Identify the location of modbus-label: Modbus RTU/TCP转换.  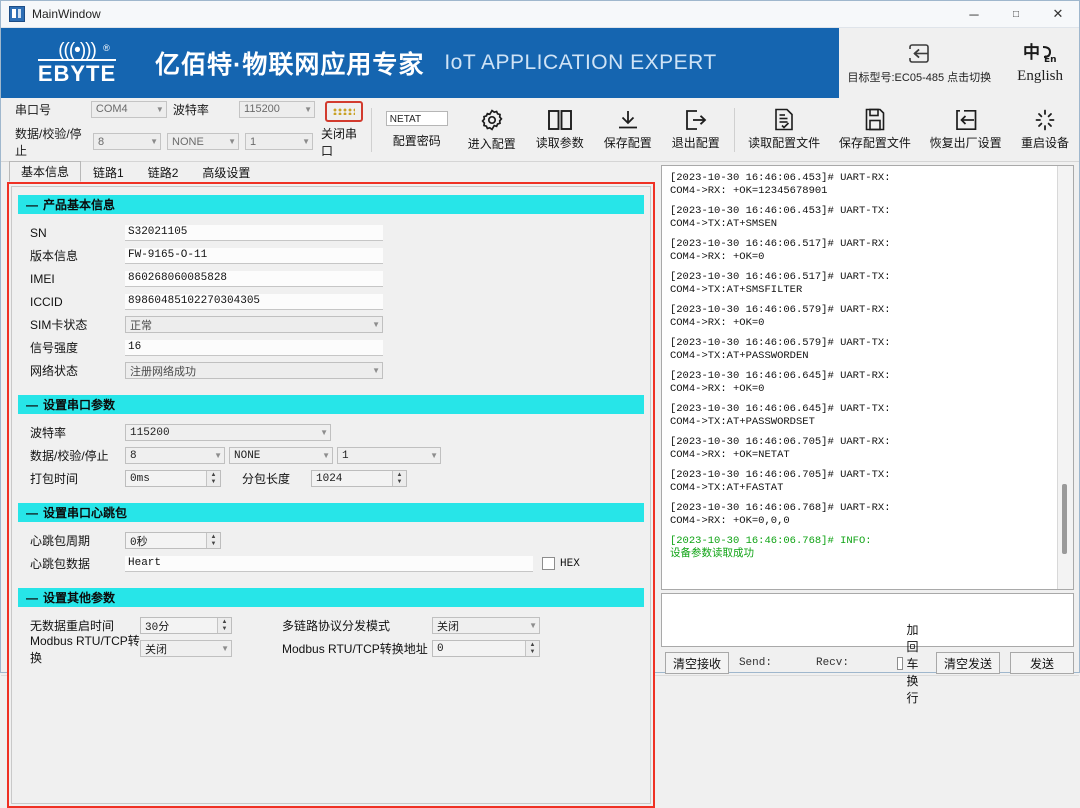
(85, 649).